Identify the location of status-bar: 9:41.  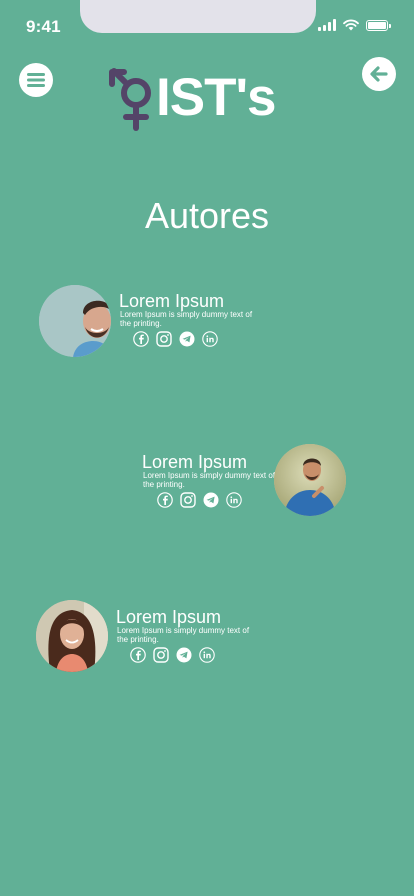
(207, 25).